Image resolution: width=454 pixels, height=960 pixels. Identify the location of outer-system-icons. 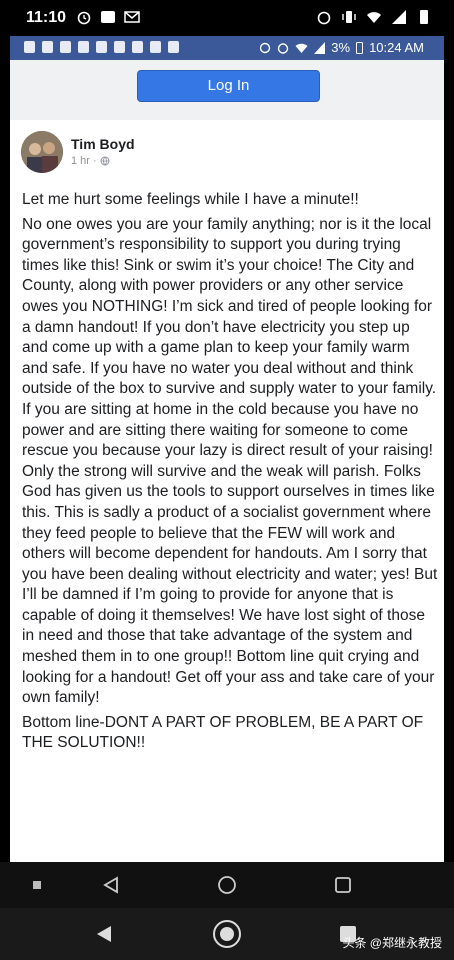
(374, 17).